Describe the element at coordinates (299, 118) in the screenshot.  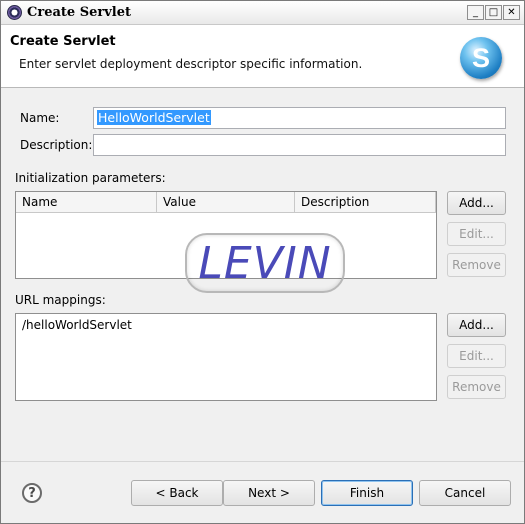
I see `name-input: HelloWorldServlet` at that location.